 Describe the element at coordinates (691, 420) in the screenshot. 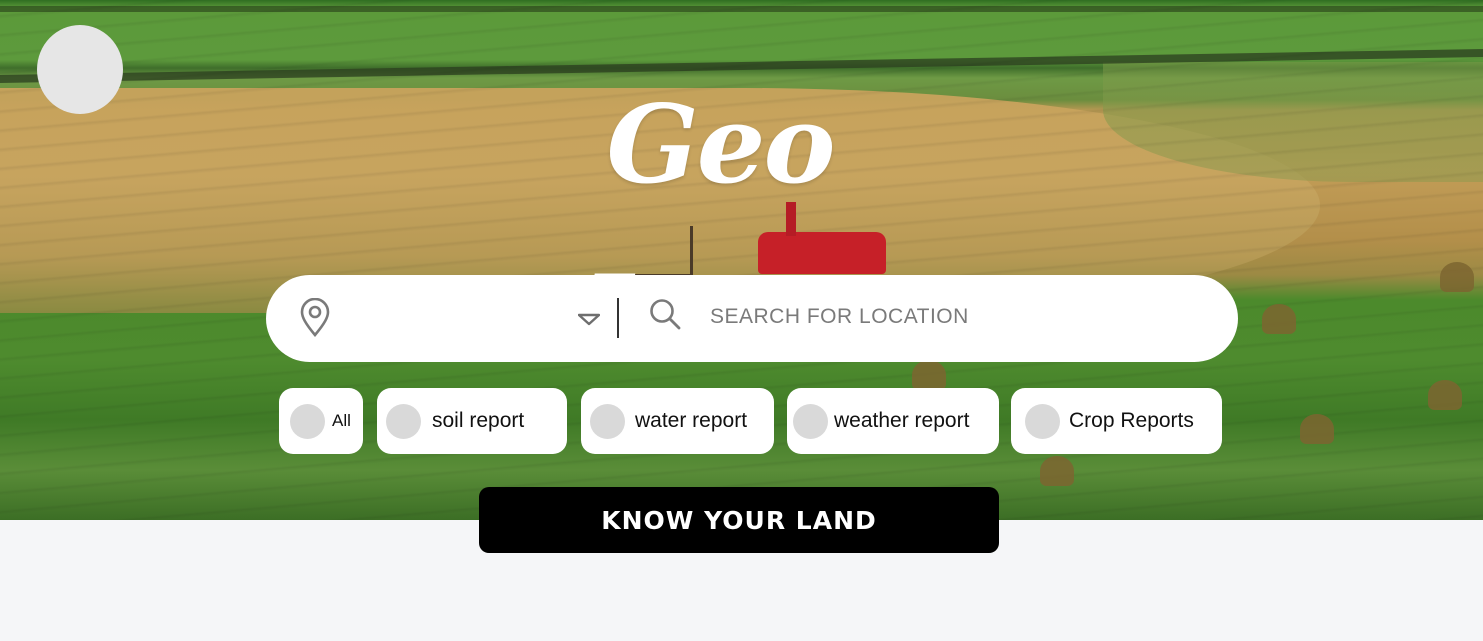

I see `chip-label: water report` at that location.